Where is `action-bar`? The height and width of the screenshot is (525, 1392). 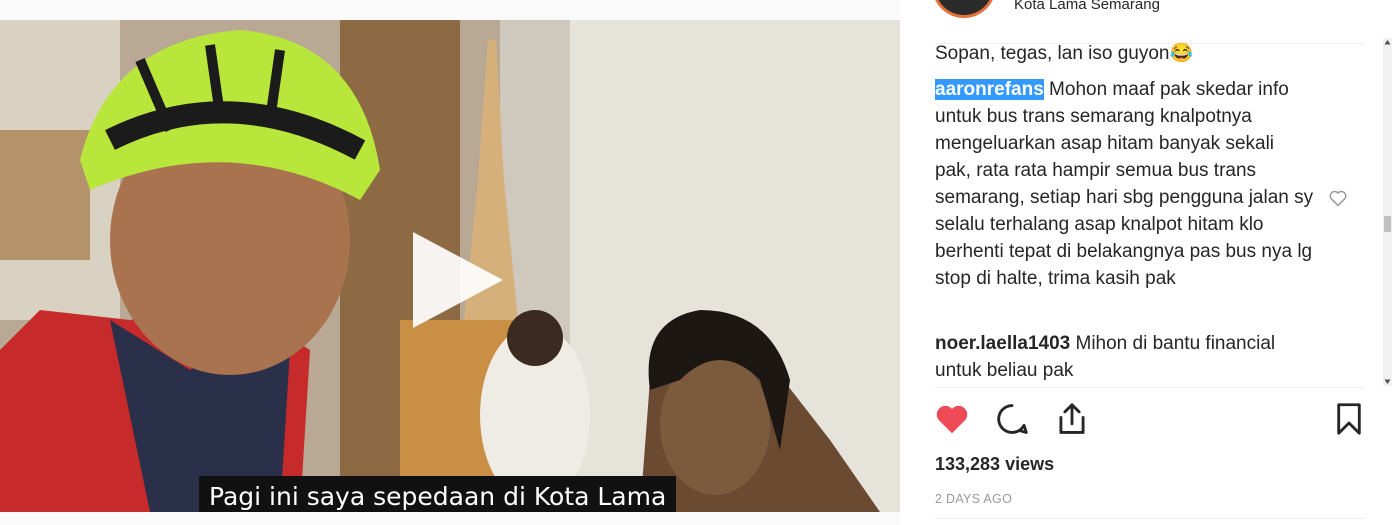 action-bar is located at coordinates (1148, 420).